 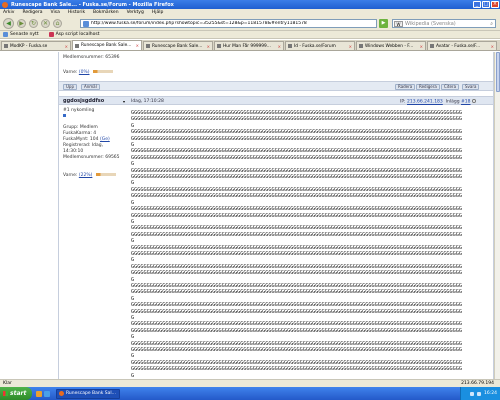 What do you see at coordinates (462, 45) in the screenshot?
I see `tab-avatar: Avatar - Fuska.se/F... ×` at bounding box center [462, 45].